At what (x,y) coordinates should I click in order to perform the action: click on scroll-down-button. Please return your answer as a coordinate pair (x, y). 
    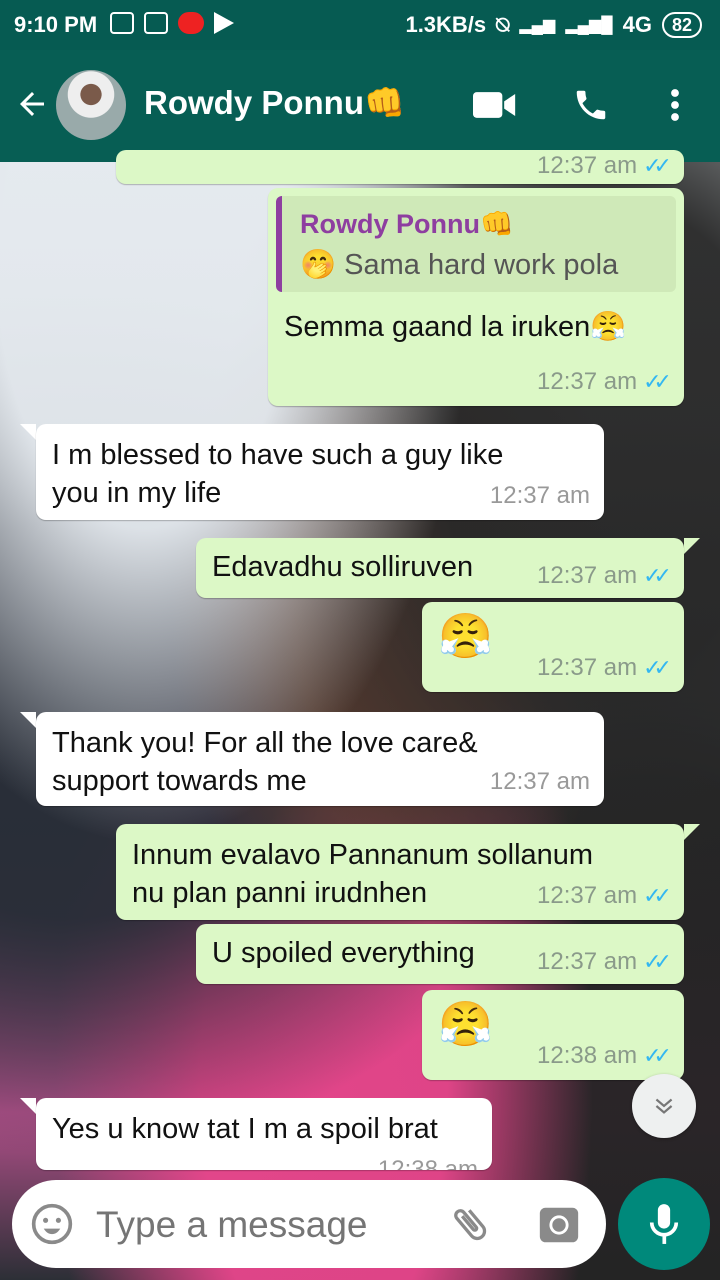
    Looking at the image, I should click on (664, 1106).